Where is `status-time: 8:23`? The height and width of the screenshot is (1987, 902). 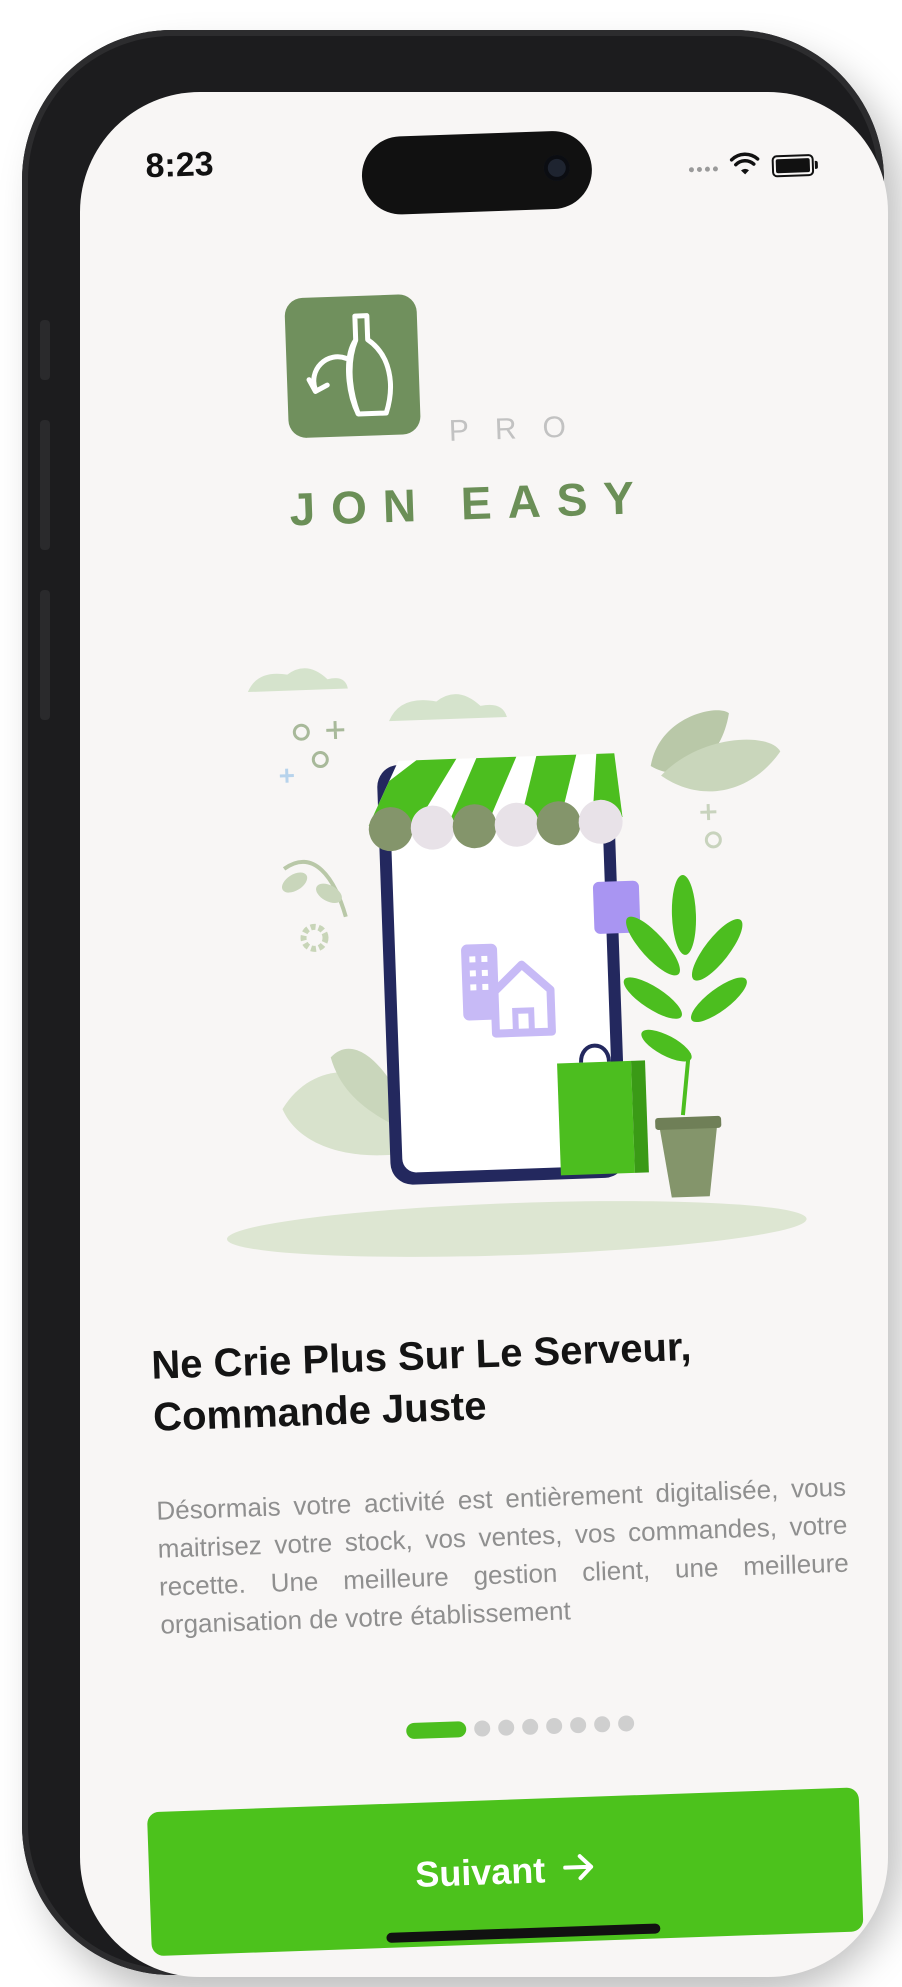
status-time: 8:23 is located at coordinates (179, 165).